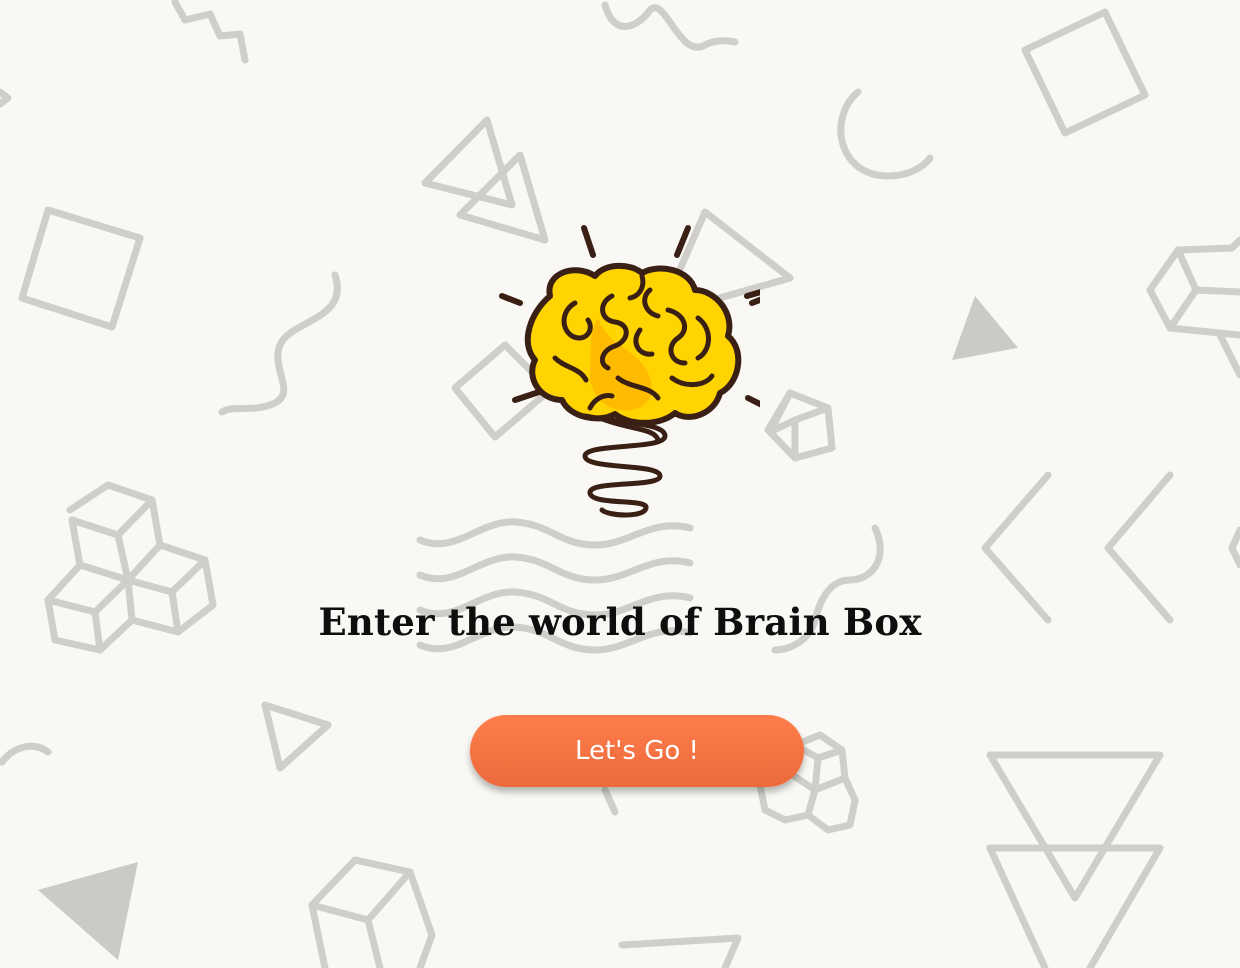 The height and width of the screenshot is (968, 1240). What do you see at coordinates (620, 622) in the screenshot?
I see `welcome-headline: Enter the world of Brain Box` at bounding box center [620, 622].